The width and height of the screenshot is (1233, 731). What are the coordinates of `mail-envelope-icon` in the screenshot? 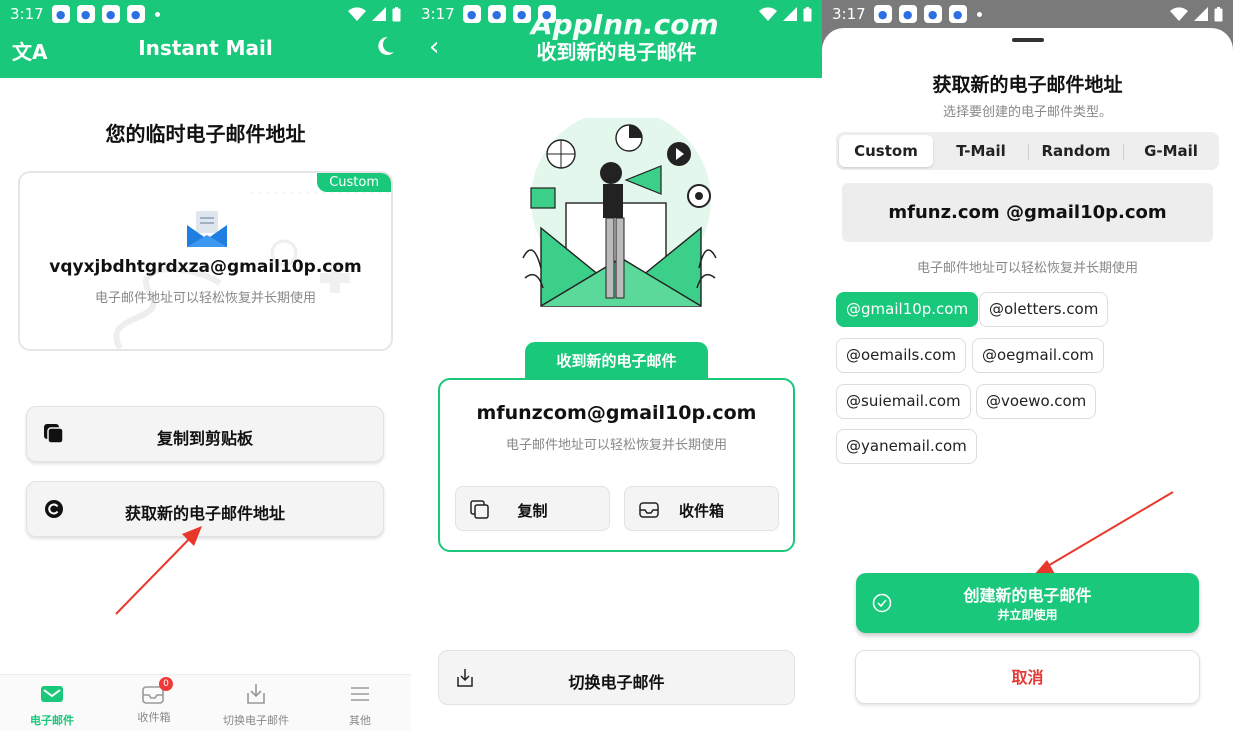 It's located at (207, 229).